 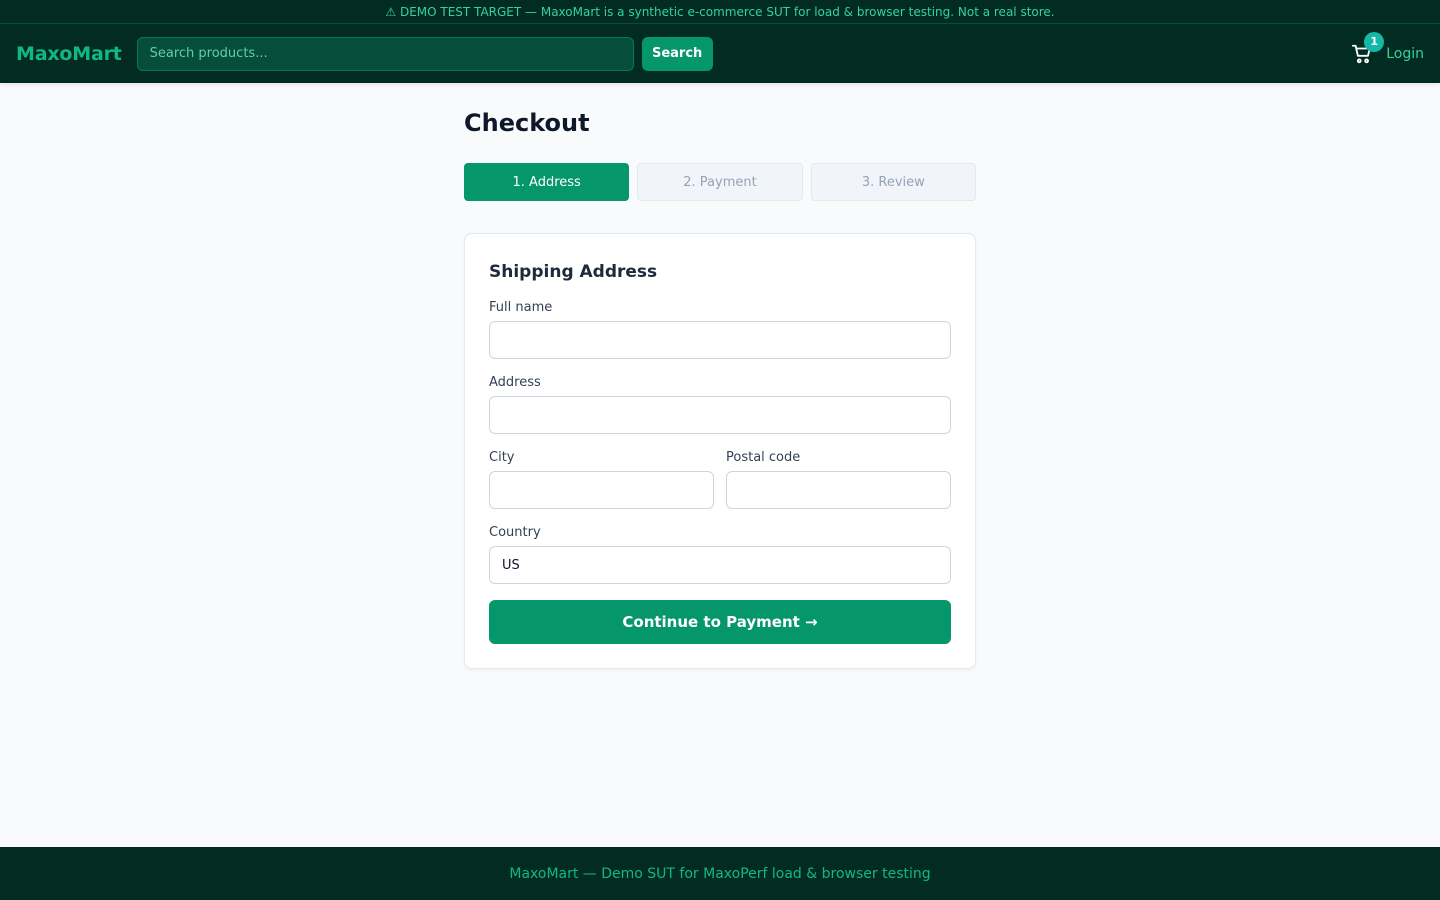 I want to click on cart-link: 1, so click(x=1367, y=48).